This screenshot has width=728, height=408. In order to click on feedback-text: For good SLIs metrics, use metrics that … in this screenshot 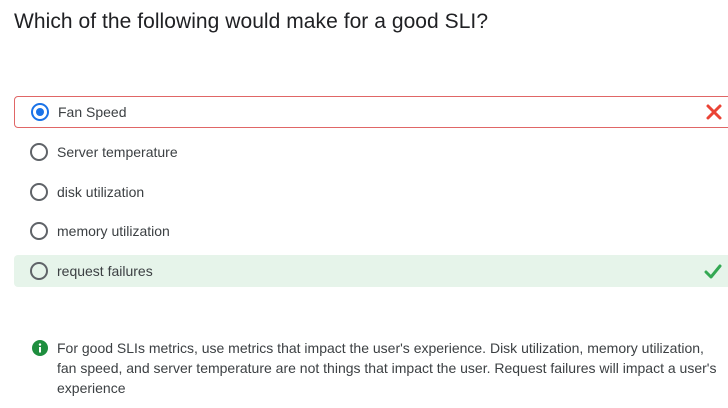, I will do `click(387, 368)`.